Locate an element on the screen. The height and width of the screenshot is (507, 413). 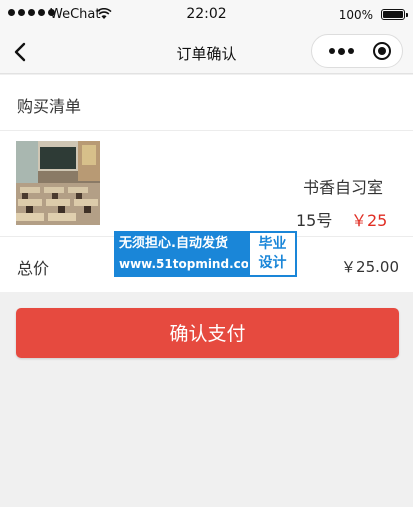
total-label: 总价 is located at coordinates (33, 268).